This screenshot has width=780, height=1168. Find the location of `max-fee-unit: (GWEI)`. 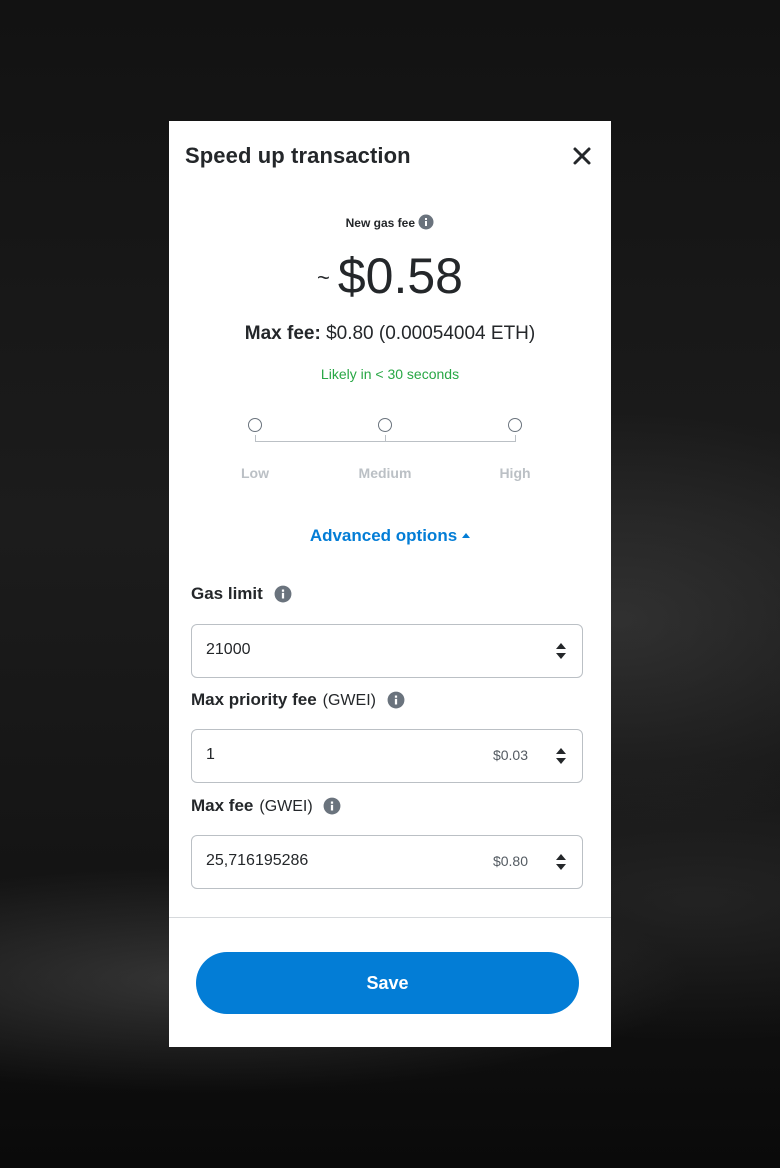

max-fee-unit: (GWEI) is located at coordinates (286, 806).